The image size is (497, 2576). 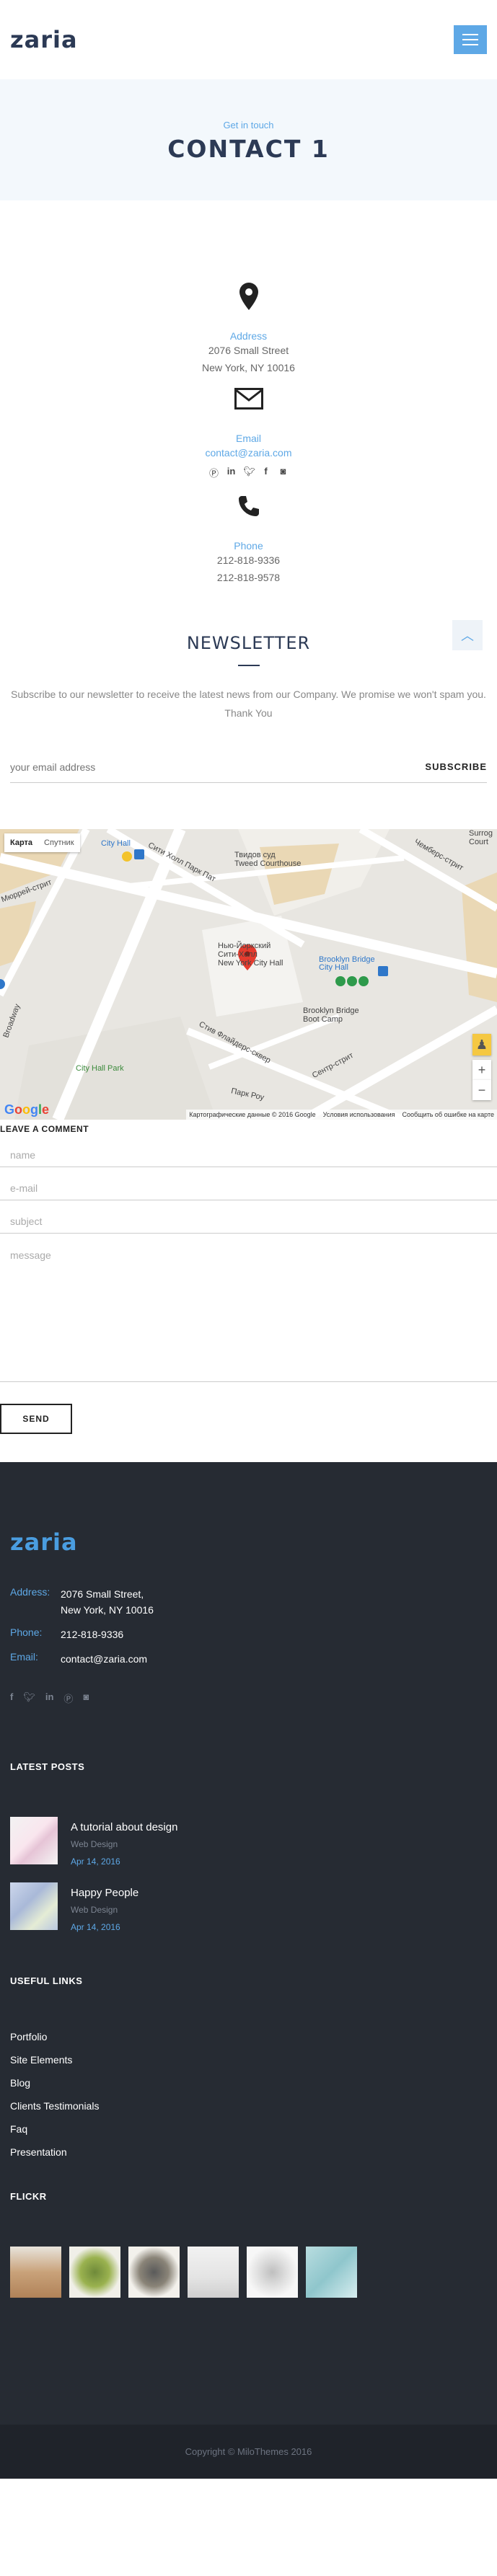 I want to click on footer-address-label: Address:, so click(x=30, y=1592).